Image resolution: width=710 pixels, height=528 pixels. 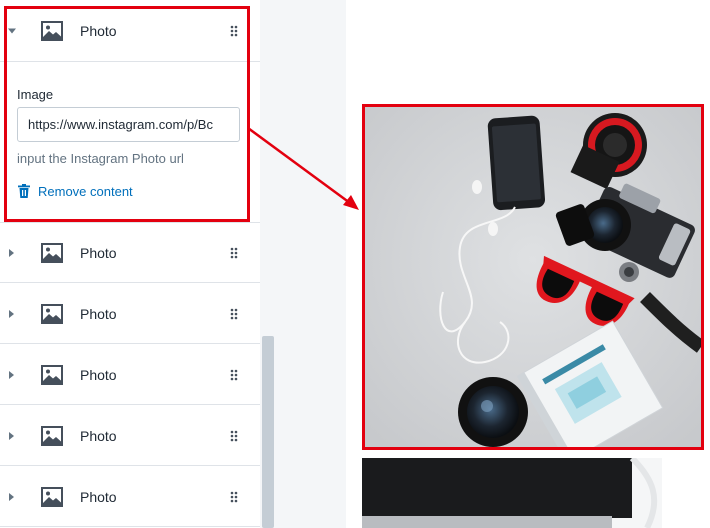 I want to click on next-photo-preview, so click(x=533, y=493).